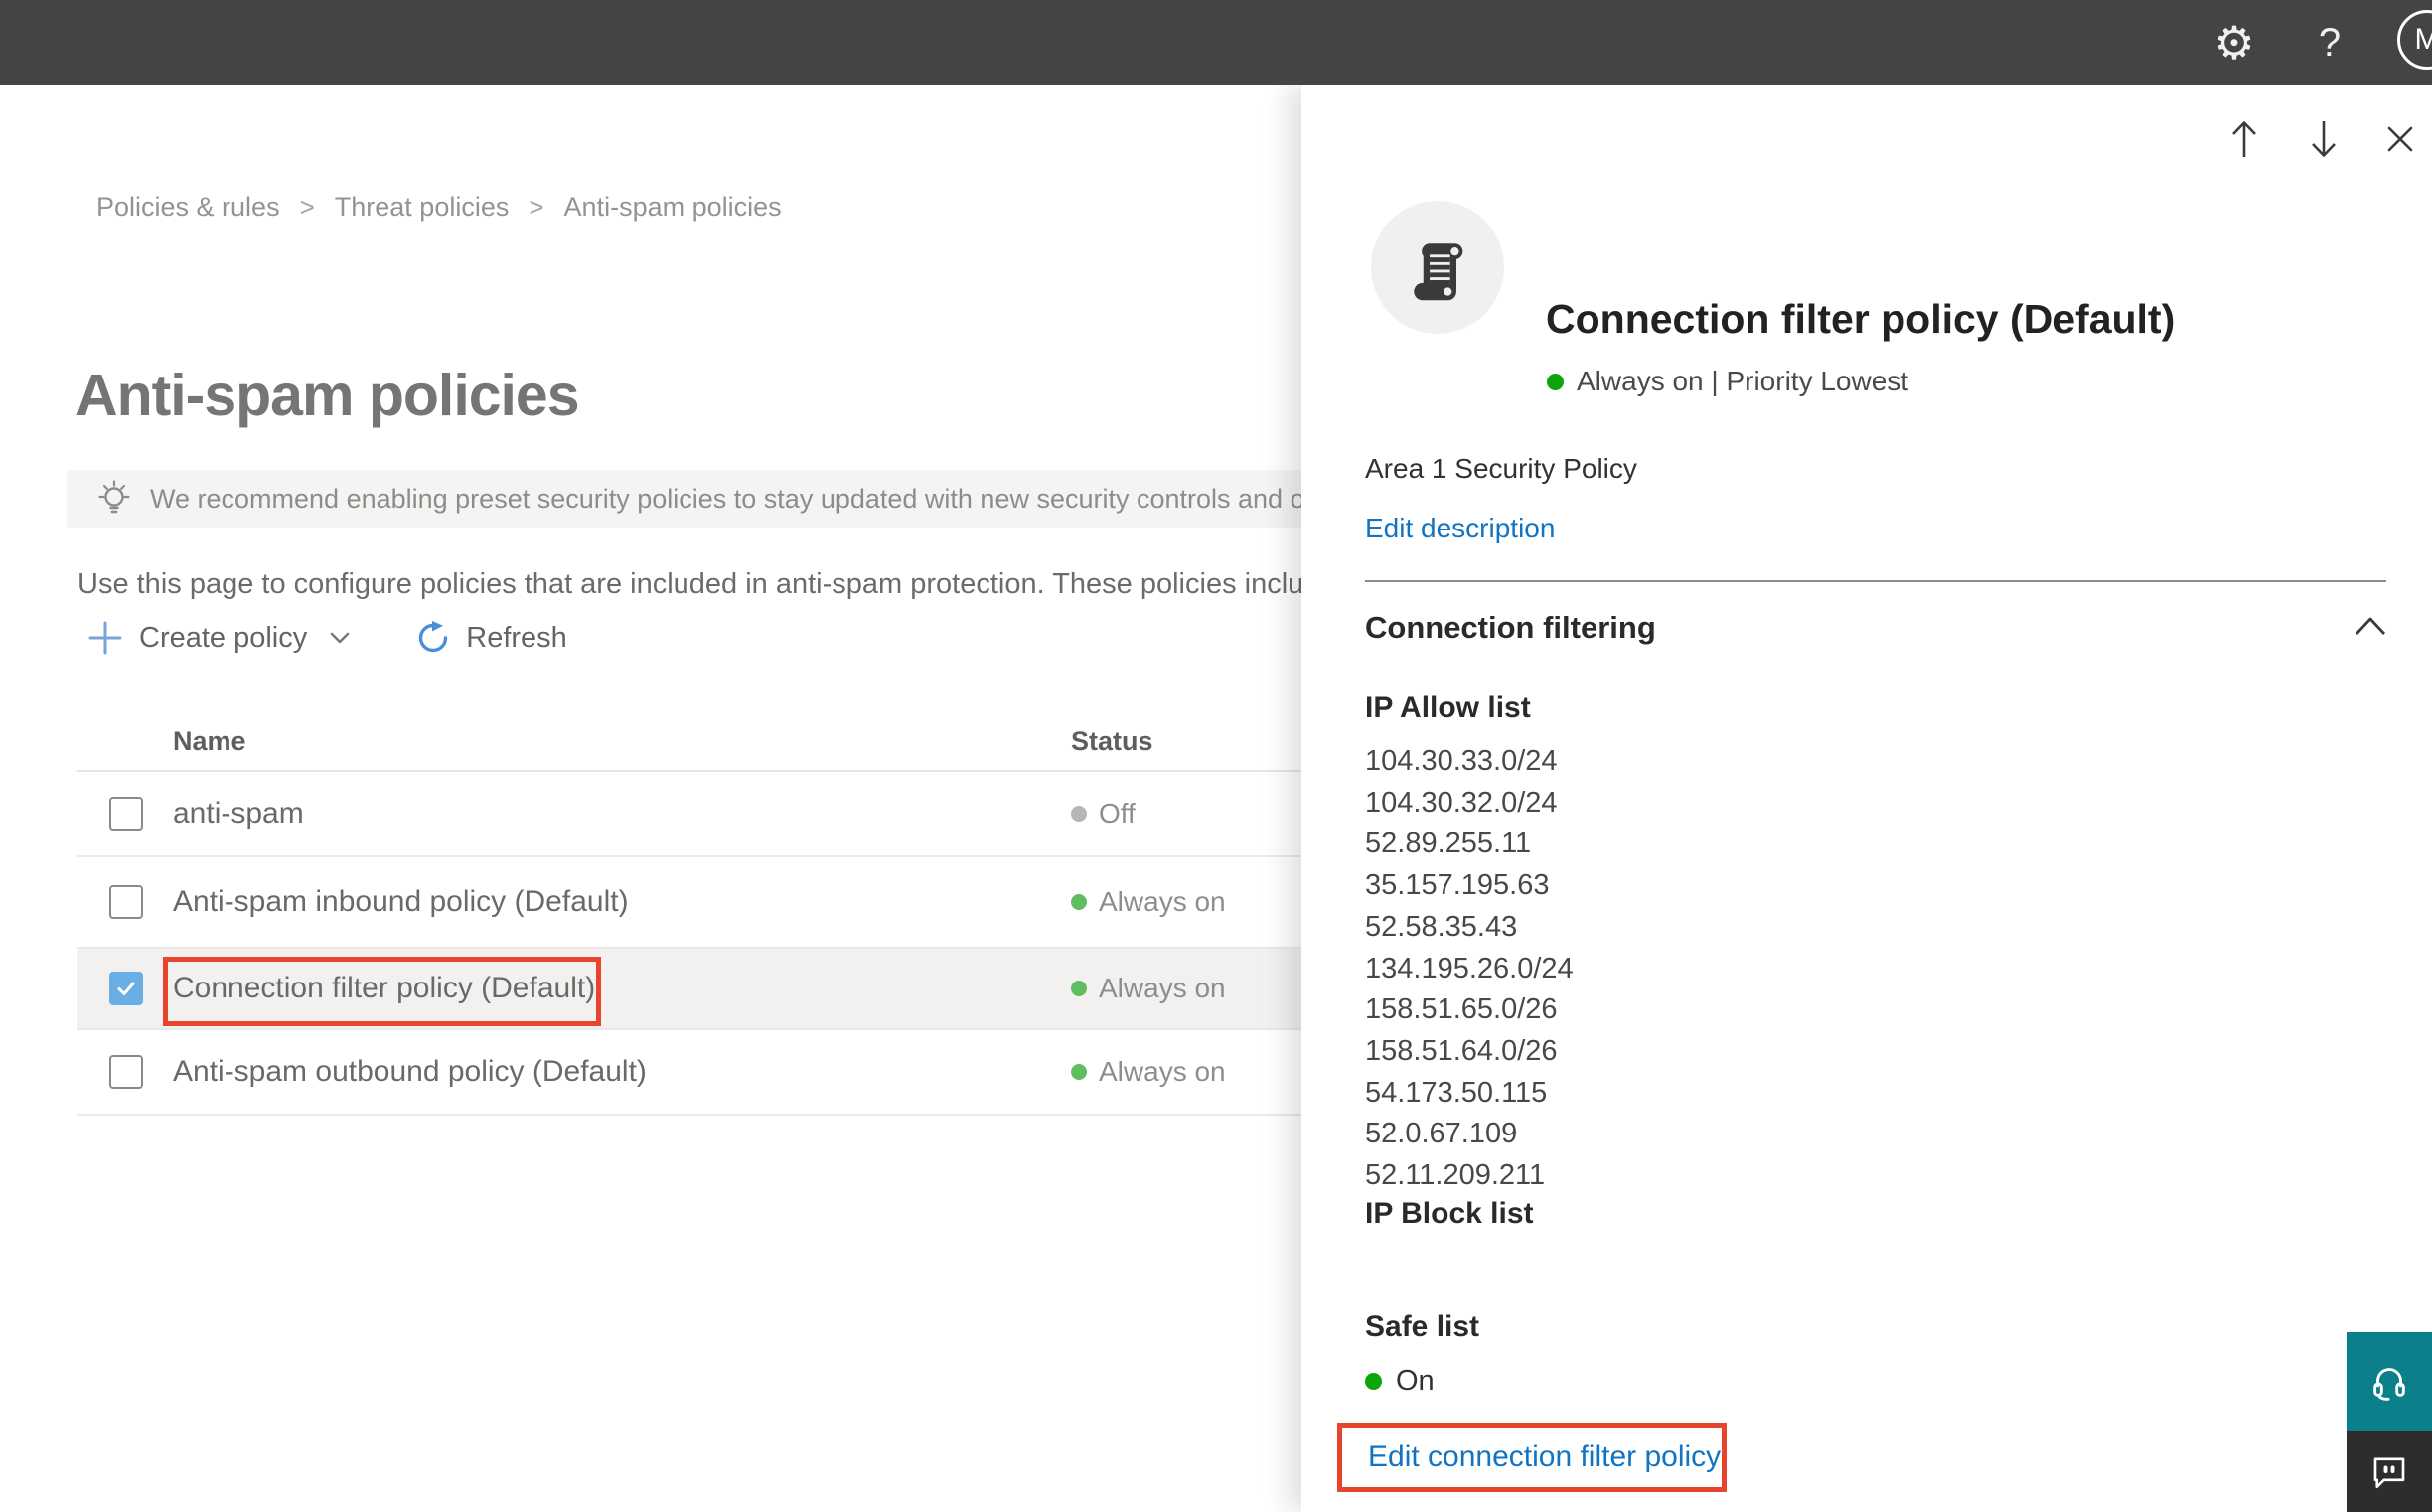 Image resolution: width=2432 pixels, height=1512 pixels. I want to click on ip-entry: 134.195.26.0/24, so click(1469, 968).